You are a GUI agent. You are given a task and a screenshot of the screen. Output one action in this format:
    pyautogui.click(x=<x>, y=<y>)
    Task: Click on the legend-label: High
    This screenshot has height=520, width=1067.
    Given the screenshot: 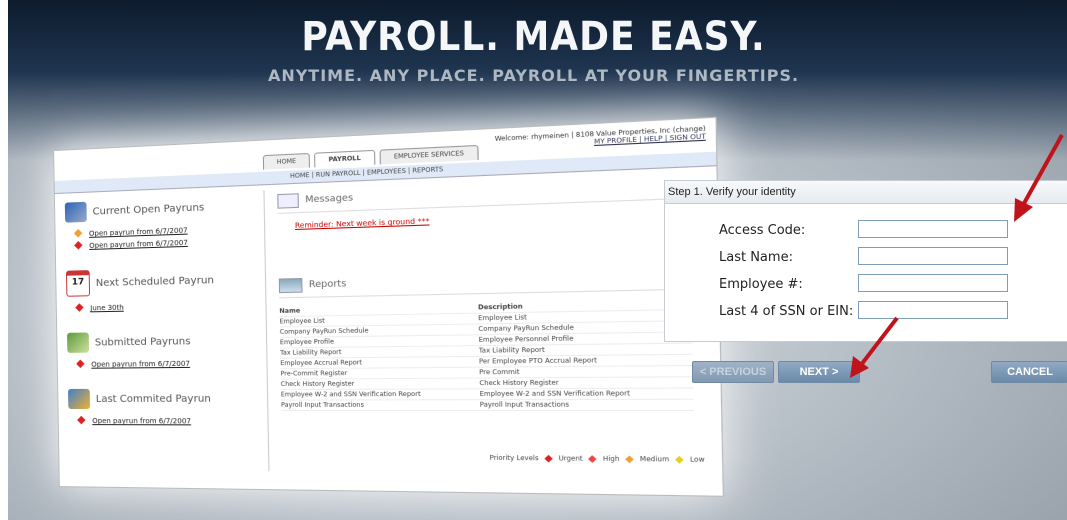 What is the action you would take?
    pyautogui.click(x=611, y=459)
    